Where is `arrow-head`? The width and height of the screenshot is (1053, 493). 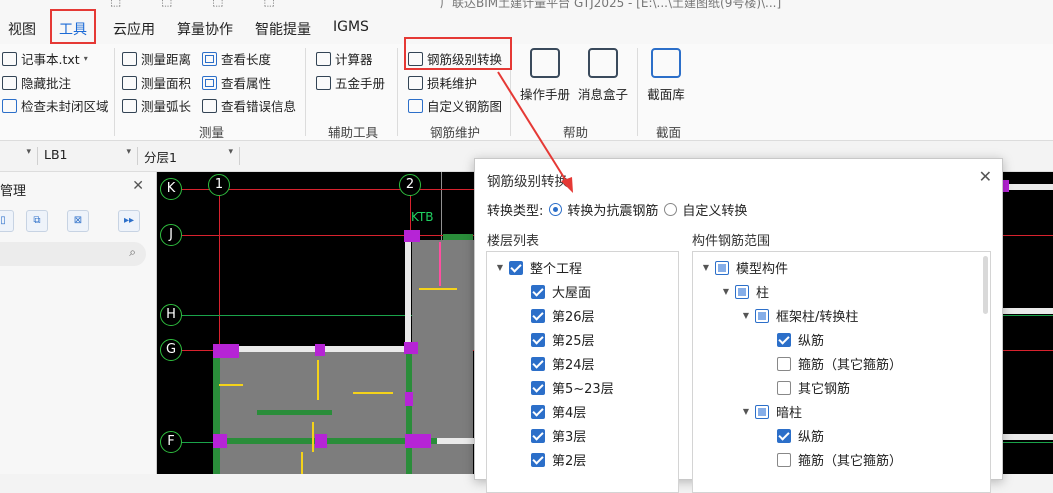 arrow-head is located at coordinates (567, 185).